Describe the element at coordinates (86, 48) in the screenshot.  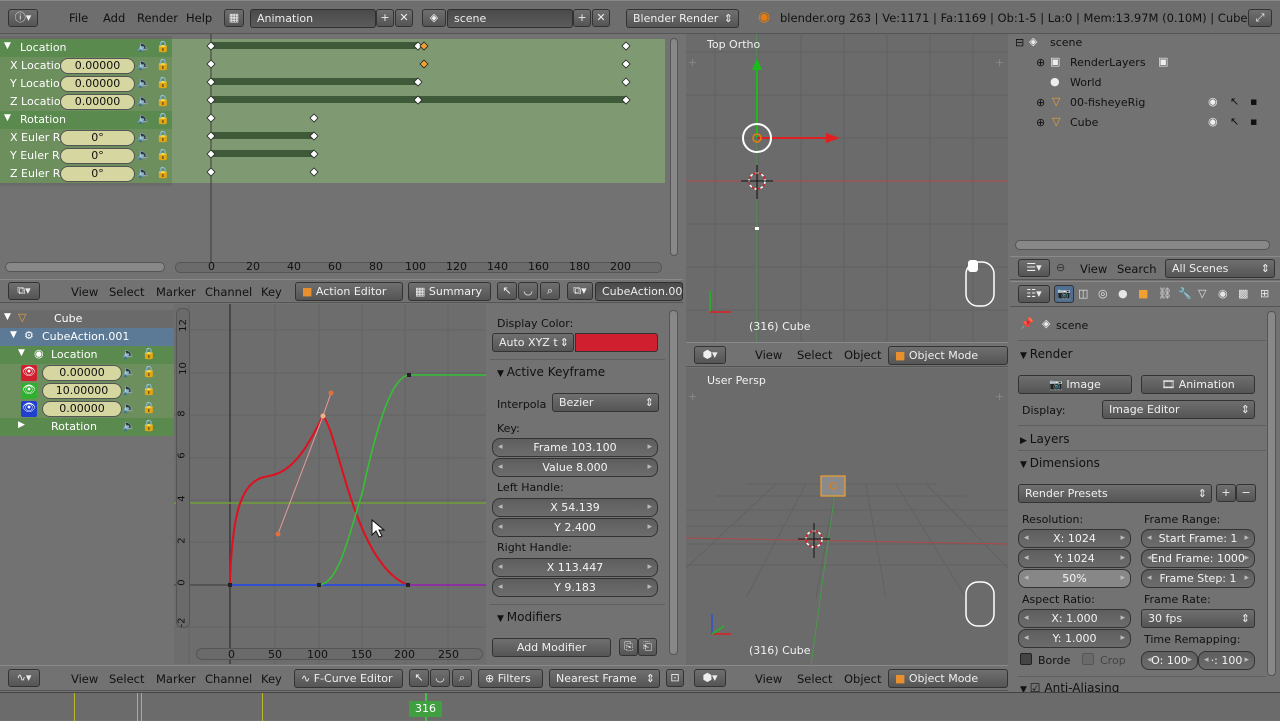
I see `channel-row: ▼ Location 🔈 🔒` at that location.